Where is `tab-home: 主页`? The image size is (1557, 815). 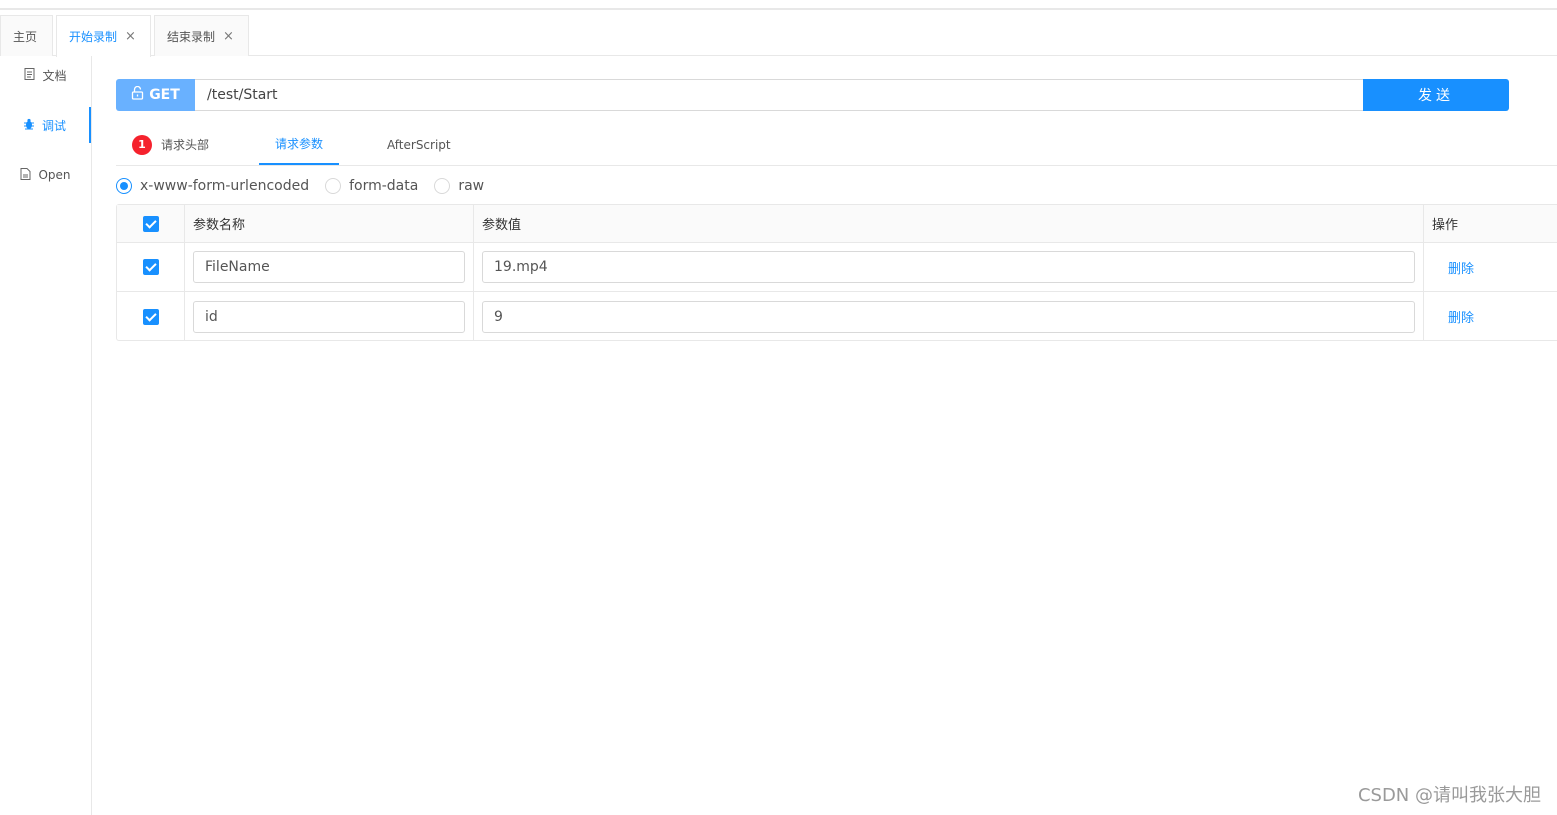
tab-home: 主页 is located at coordinates (26, 35).